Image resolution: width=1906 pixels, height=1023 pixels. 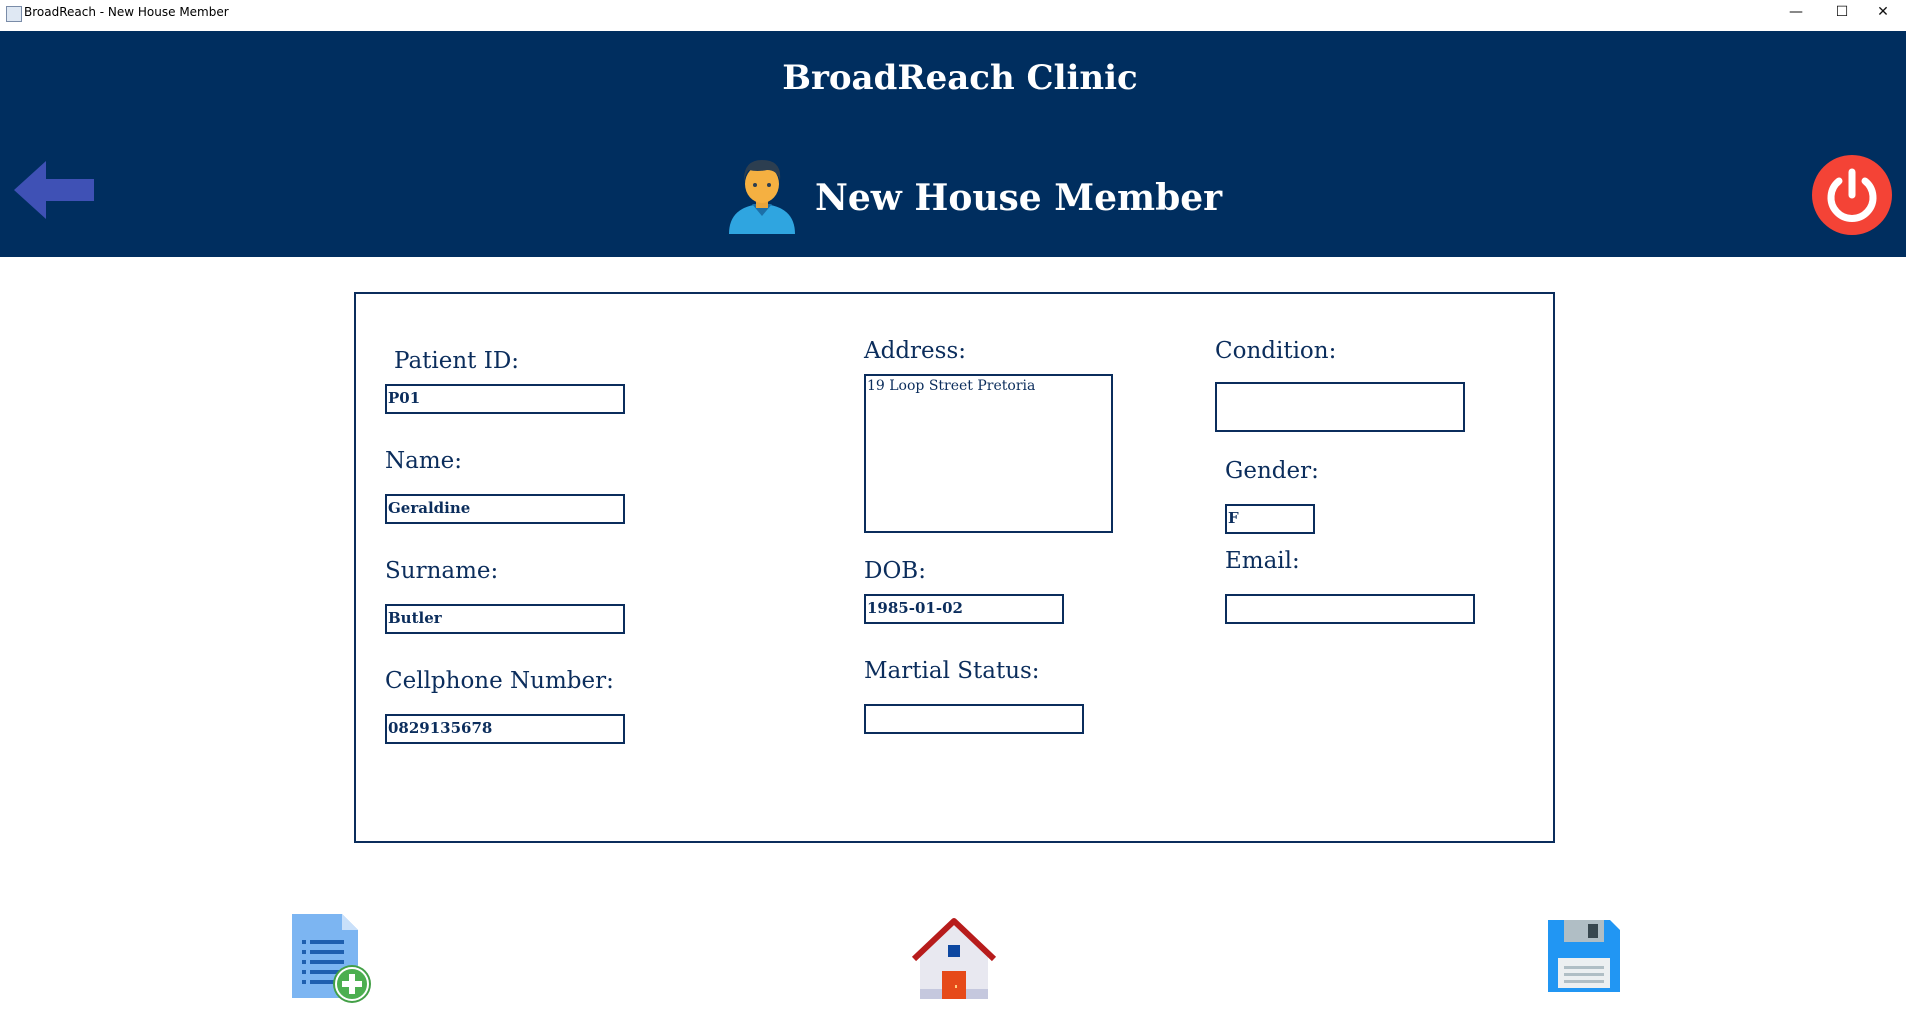 What do you see at coordinates (1340, 407) in the screenshot?
I see `condition-input` at bounding box center [1340, 407].